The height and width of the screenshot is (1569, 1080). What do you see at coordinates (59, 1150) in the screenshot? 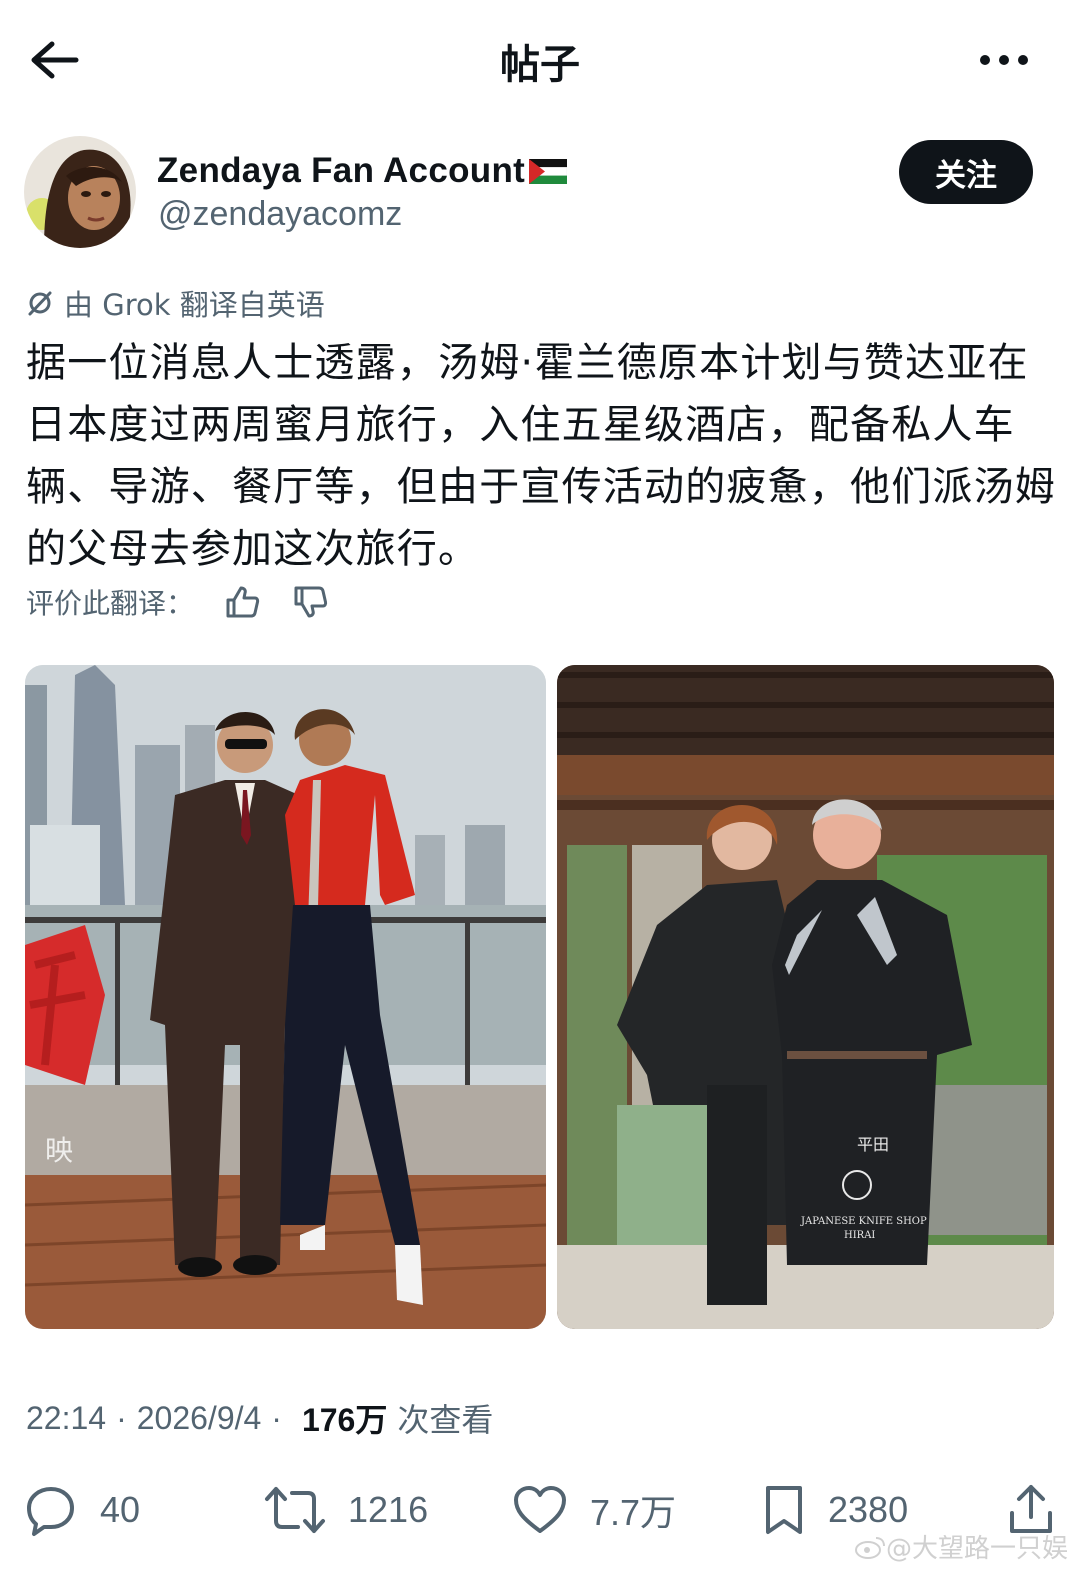
I see `svg-text: 映` at bounding box center [59, 1150].